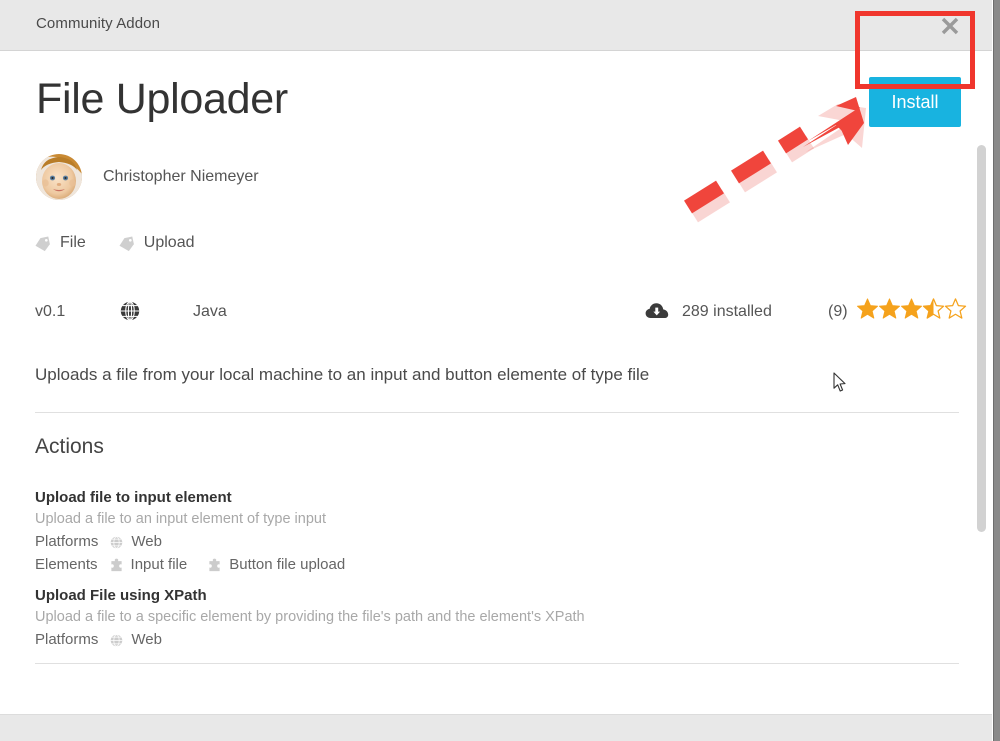 Image resolution: width=1000 pixels, height=741 pixels. What do you see at coordinates (727, 311) in the screenshot?
I see `installs-count: 289 installed` at bounding box center [727, 311].